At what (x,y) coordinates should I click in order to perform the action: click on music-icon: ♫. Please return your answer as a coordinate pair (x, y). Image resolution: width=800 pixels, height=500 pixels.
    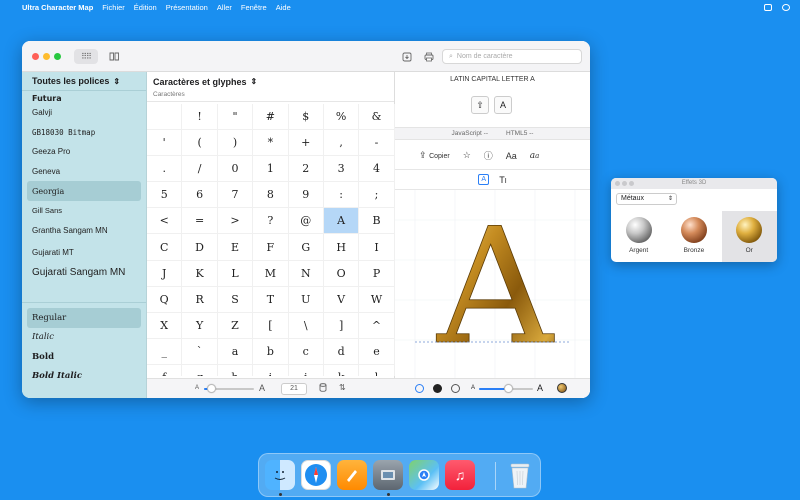
    Looking at the image, I should click on (460, 475).